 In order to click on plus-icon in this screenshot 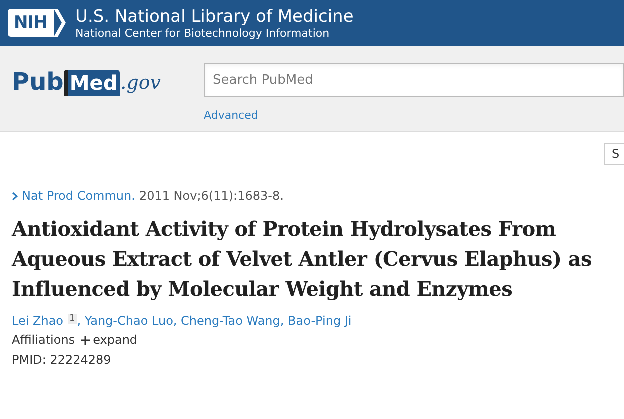, I will do `click(85, 340)`.